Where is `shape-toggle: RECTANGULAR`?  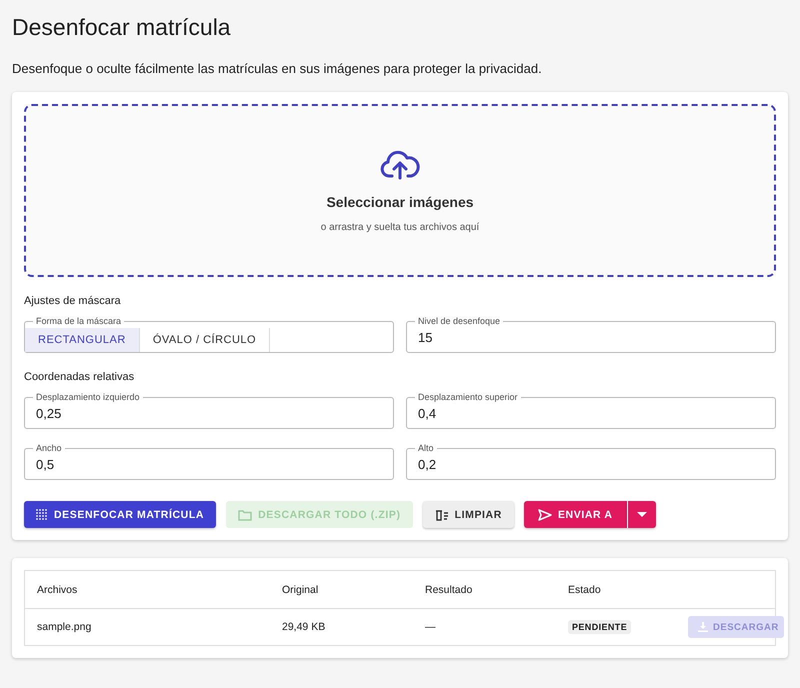
shape-toggle: RECTANGULAR is located at coordinates (82, 340).